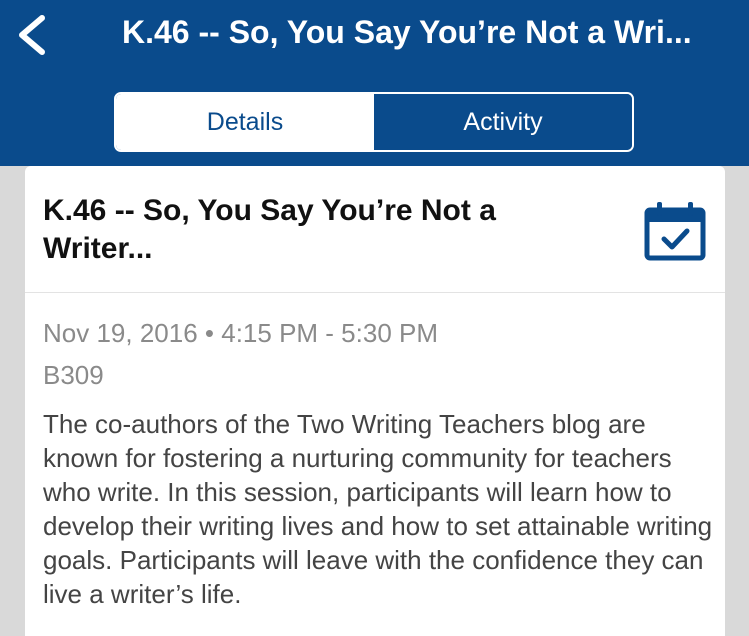 The image size is (749, 636). I want to click on session-time: 4:15 PM - 5:30 PM, so click(330, 333).